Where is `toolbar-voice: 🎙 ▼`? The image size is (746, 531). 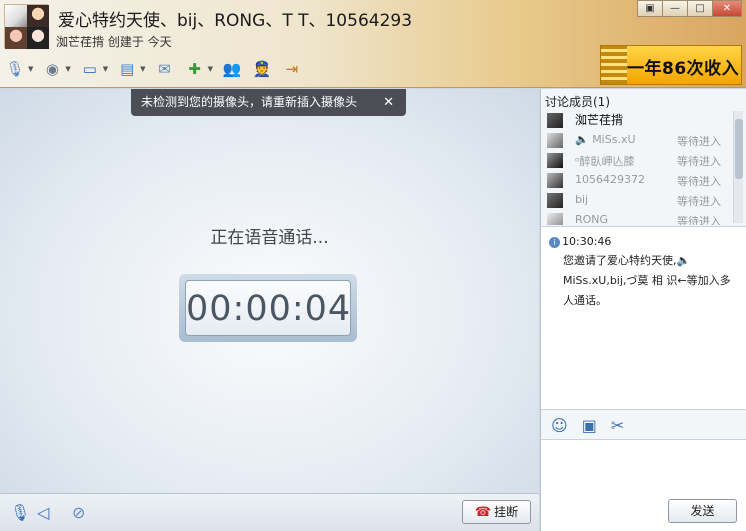
toolbar-voice: 🎙 ▼ is located at coordinates (18, 69).